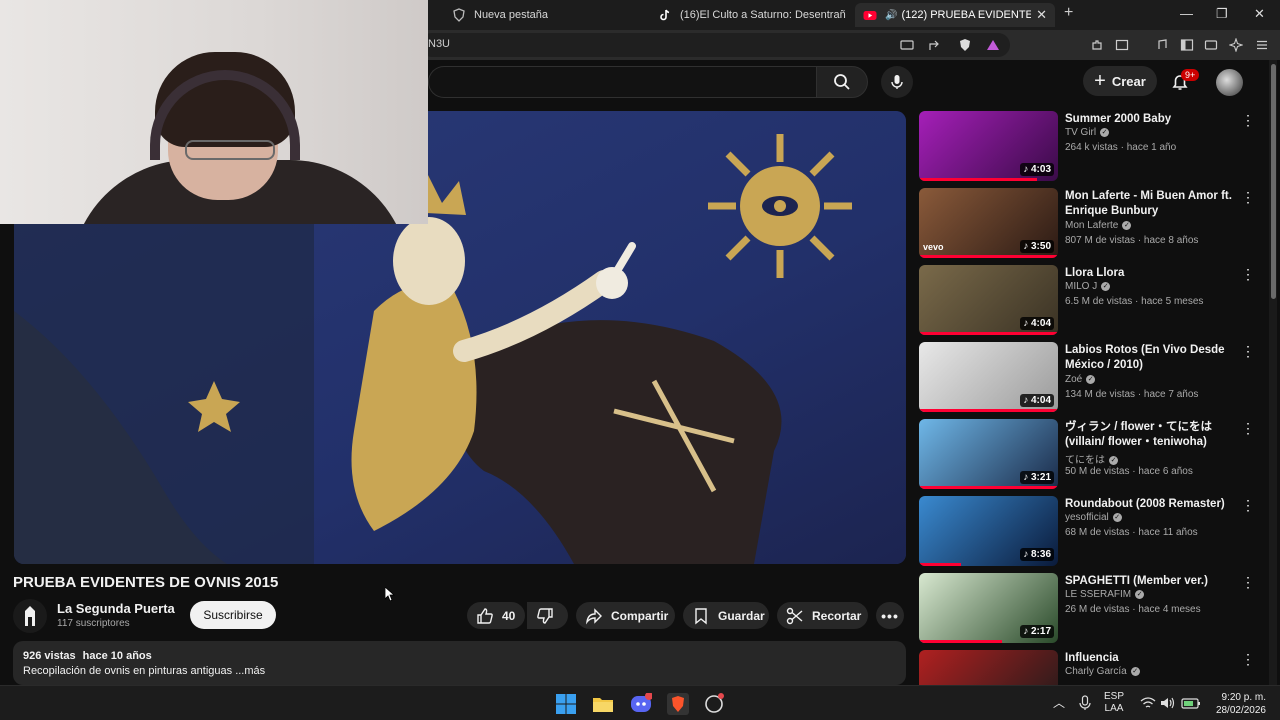  Describe the element at coordinates (842, 82) in the screenshot. I see `search-button` at that location.